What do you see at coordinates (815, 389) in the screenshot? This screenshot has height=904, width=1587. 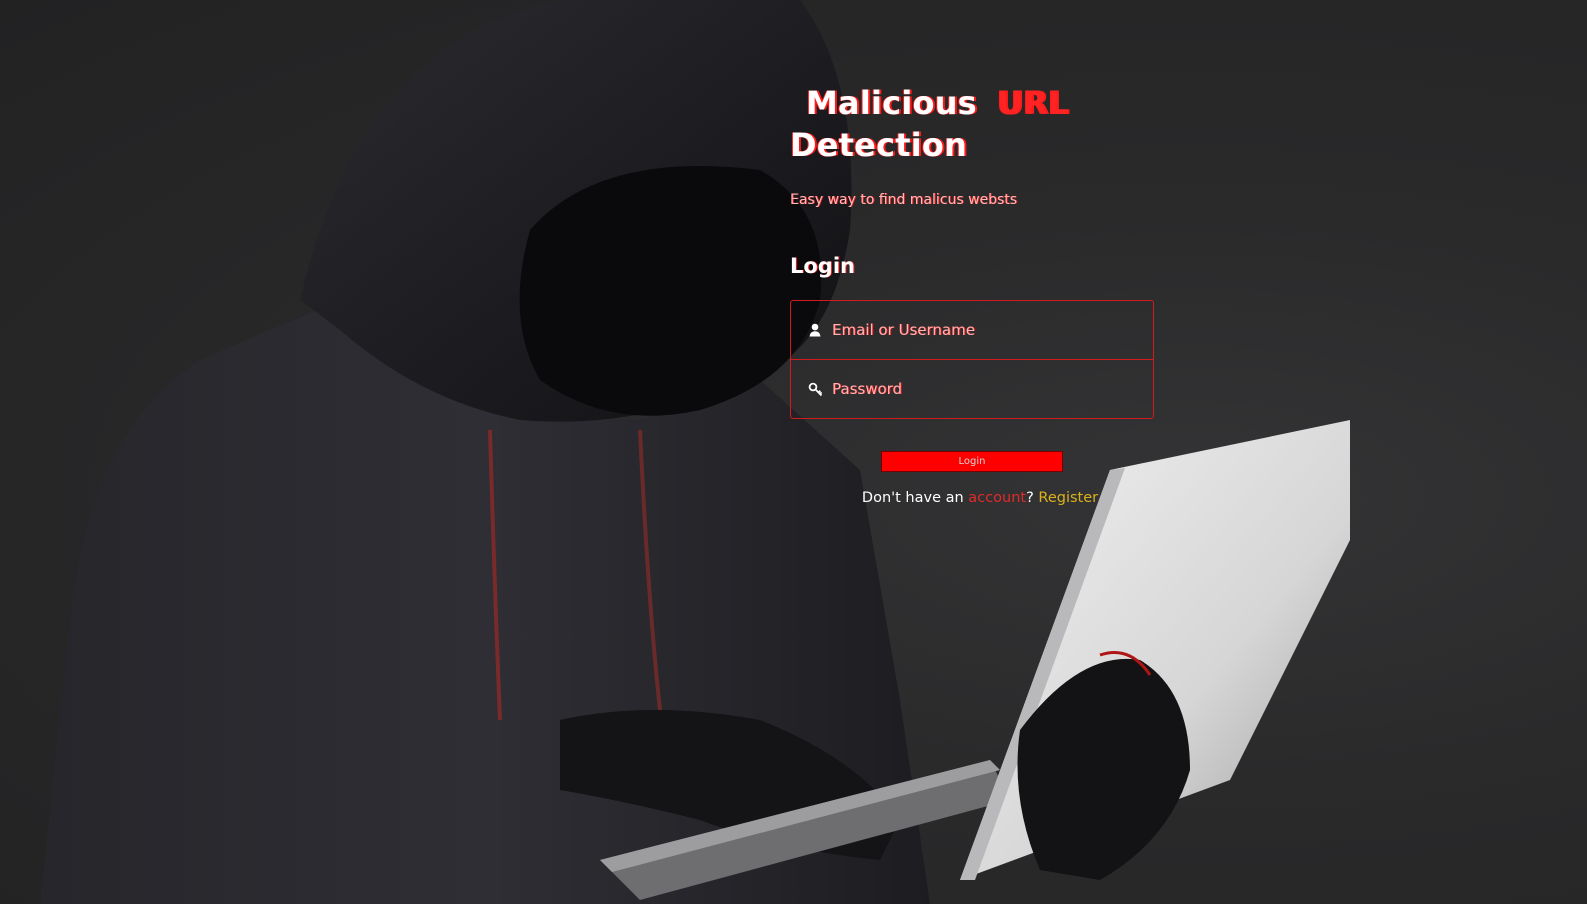 I see `key-icon` at bounding box center [815, 389].